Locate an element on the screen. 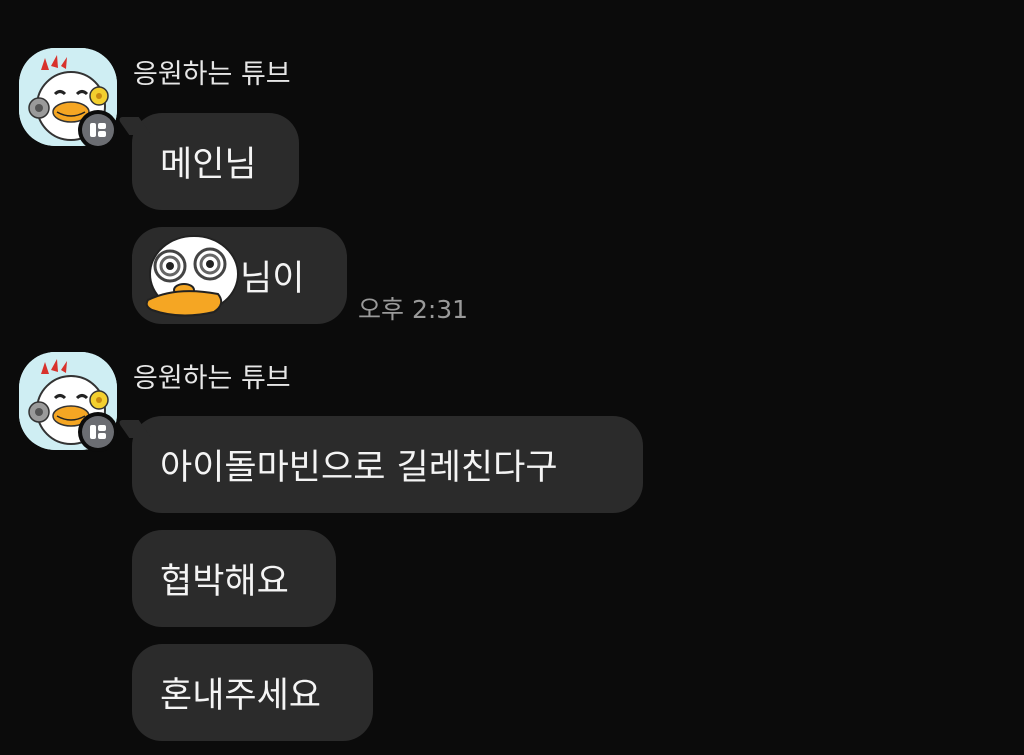 This screenshot has height=755, width=1024. message-bubble: 메인님 is located at coordinates (215, 161).